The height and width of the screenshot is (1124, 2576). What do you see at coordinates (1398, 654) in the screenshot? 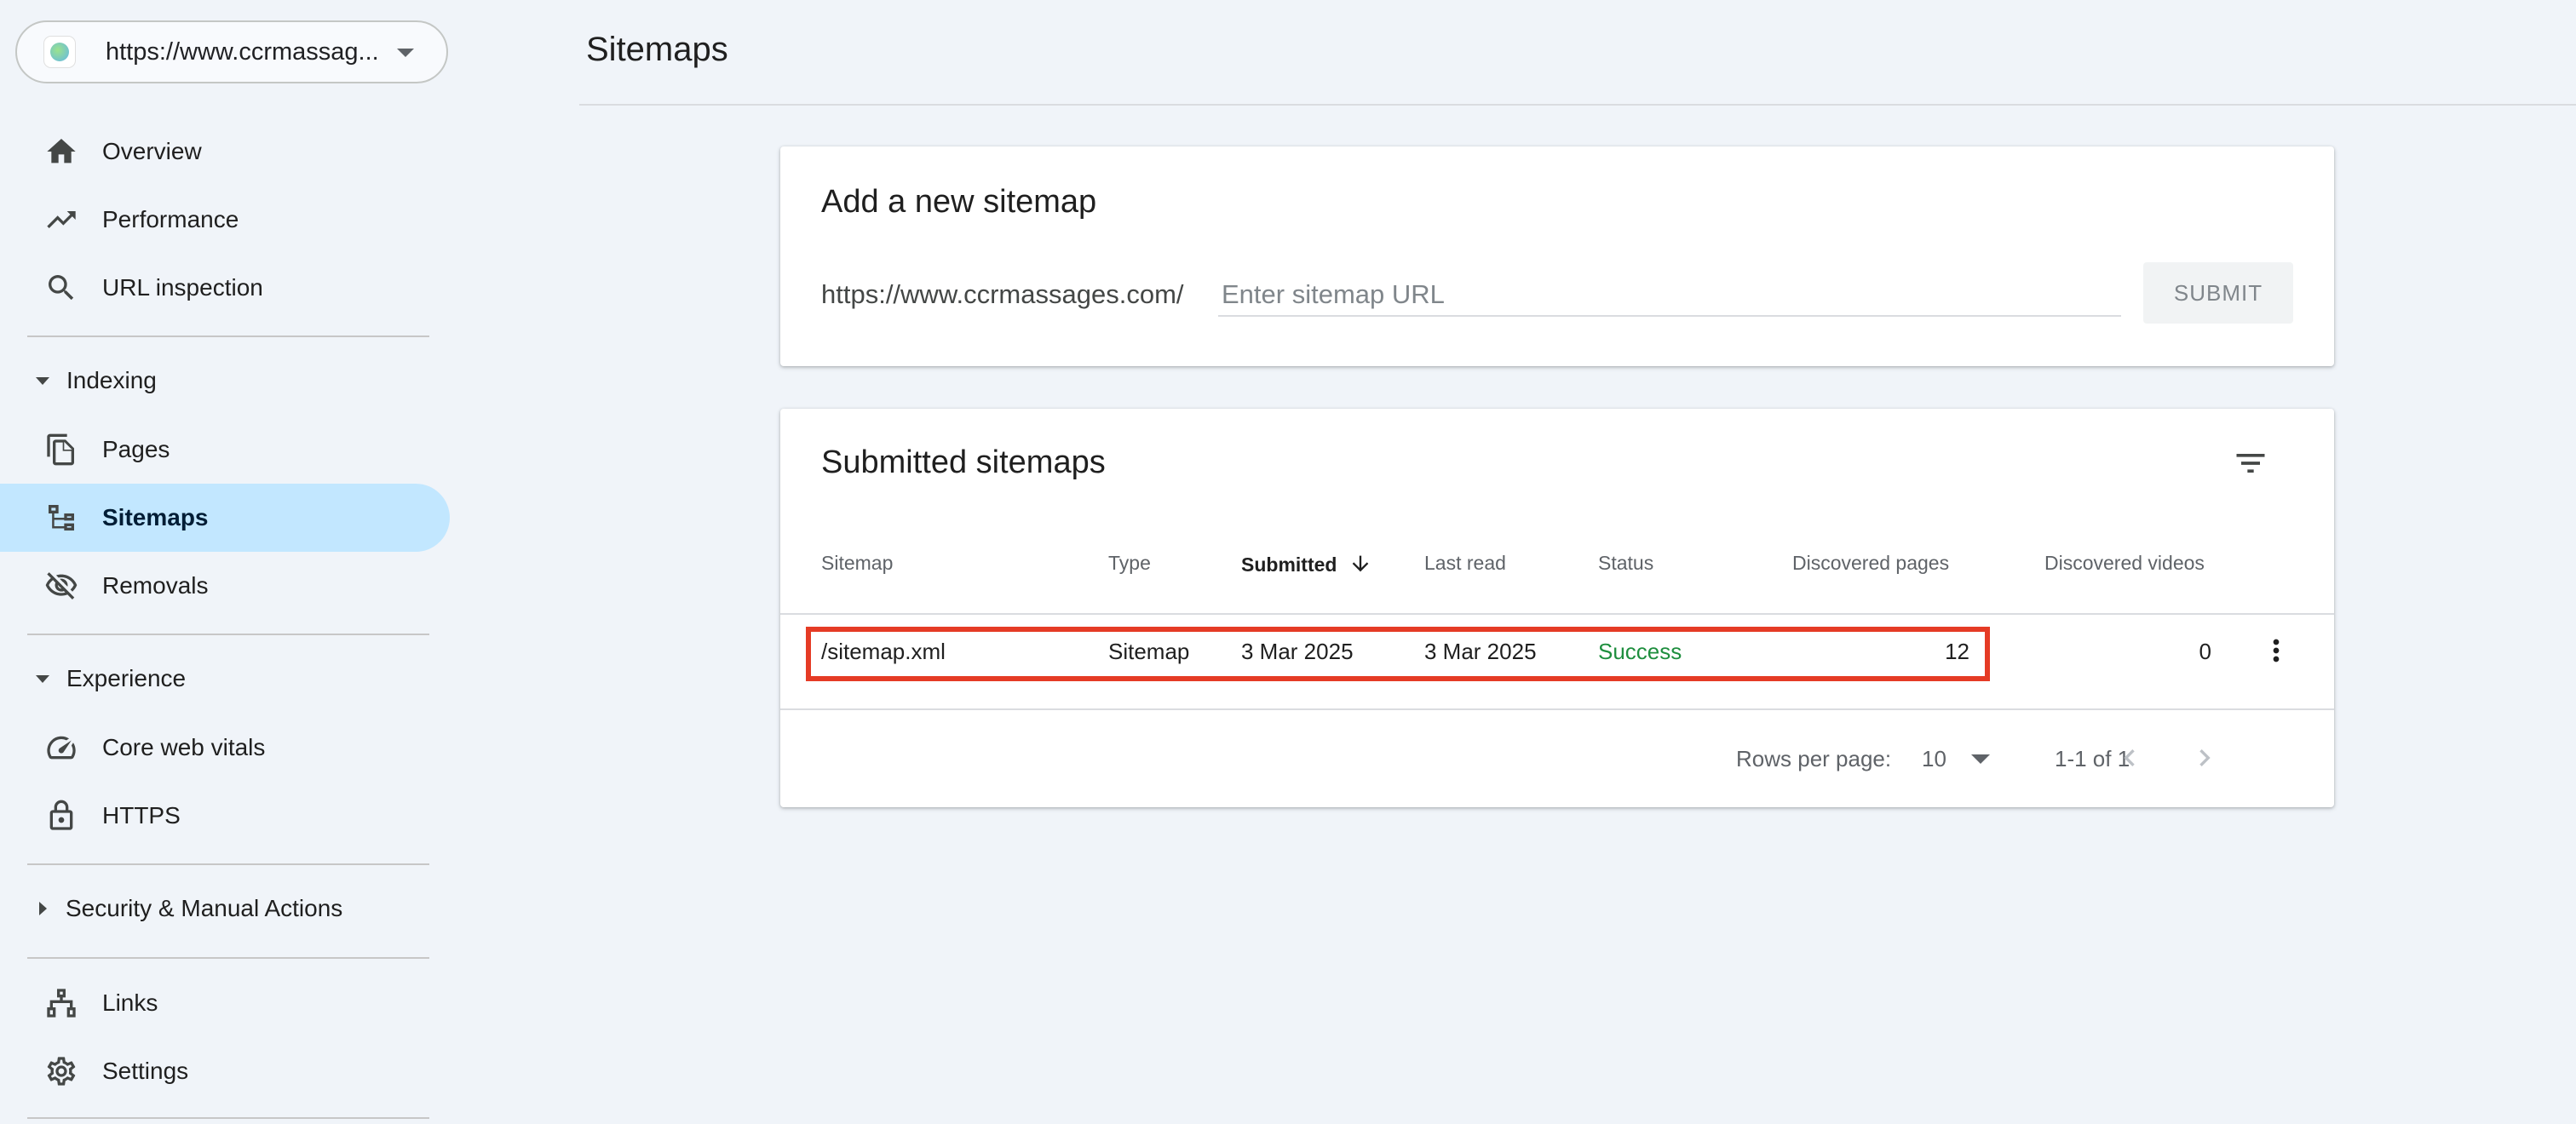
I see `row-highlight-box` at bounding box center [1398, 654].